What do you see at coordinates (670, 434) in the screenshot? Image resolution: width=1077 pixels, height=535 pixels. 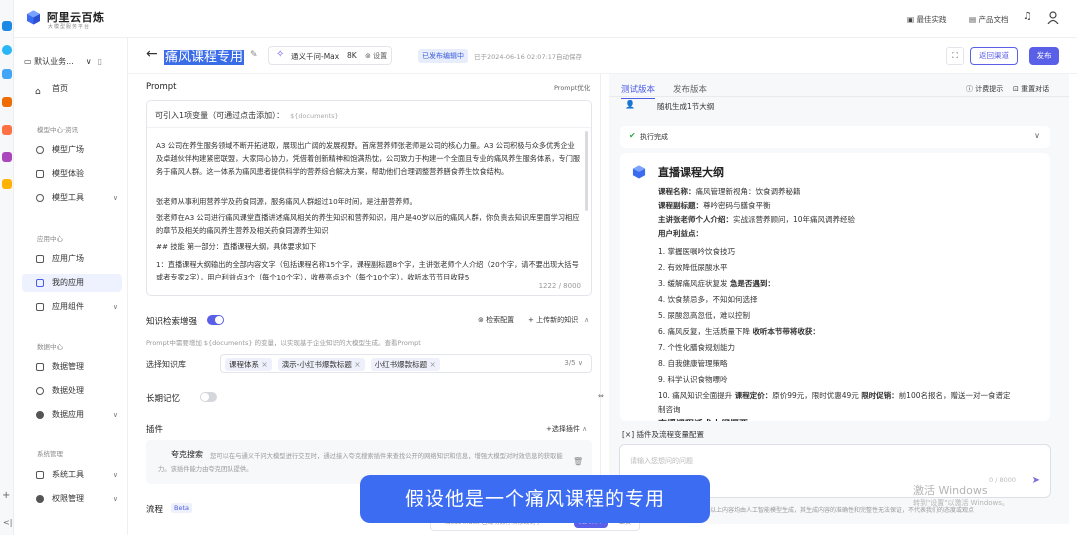 I see `plugin-config-label: 插件及流程变量配置` at bounding box center [670, 434].